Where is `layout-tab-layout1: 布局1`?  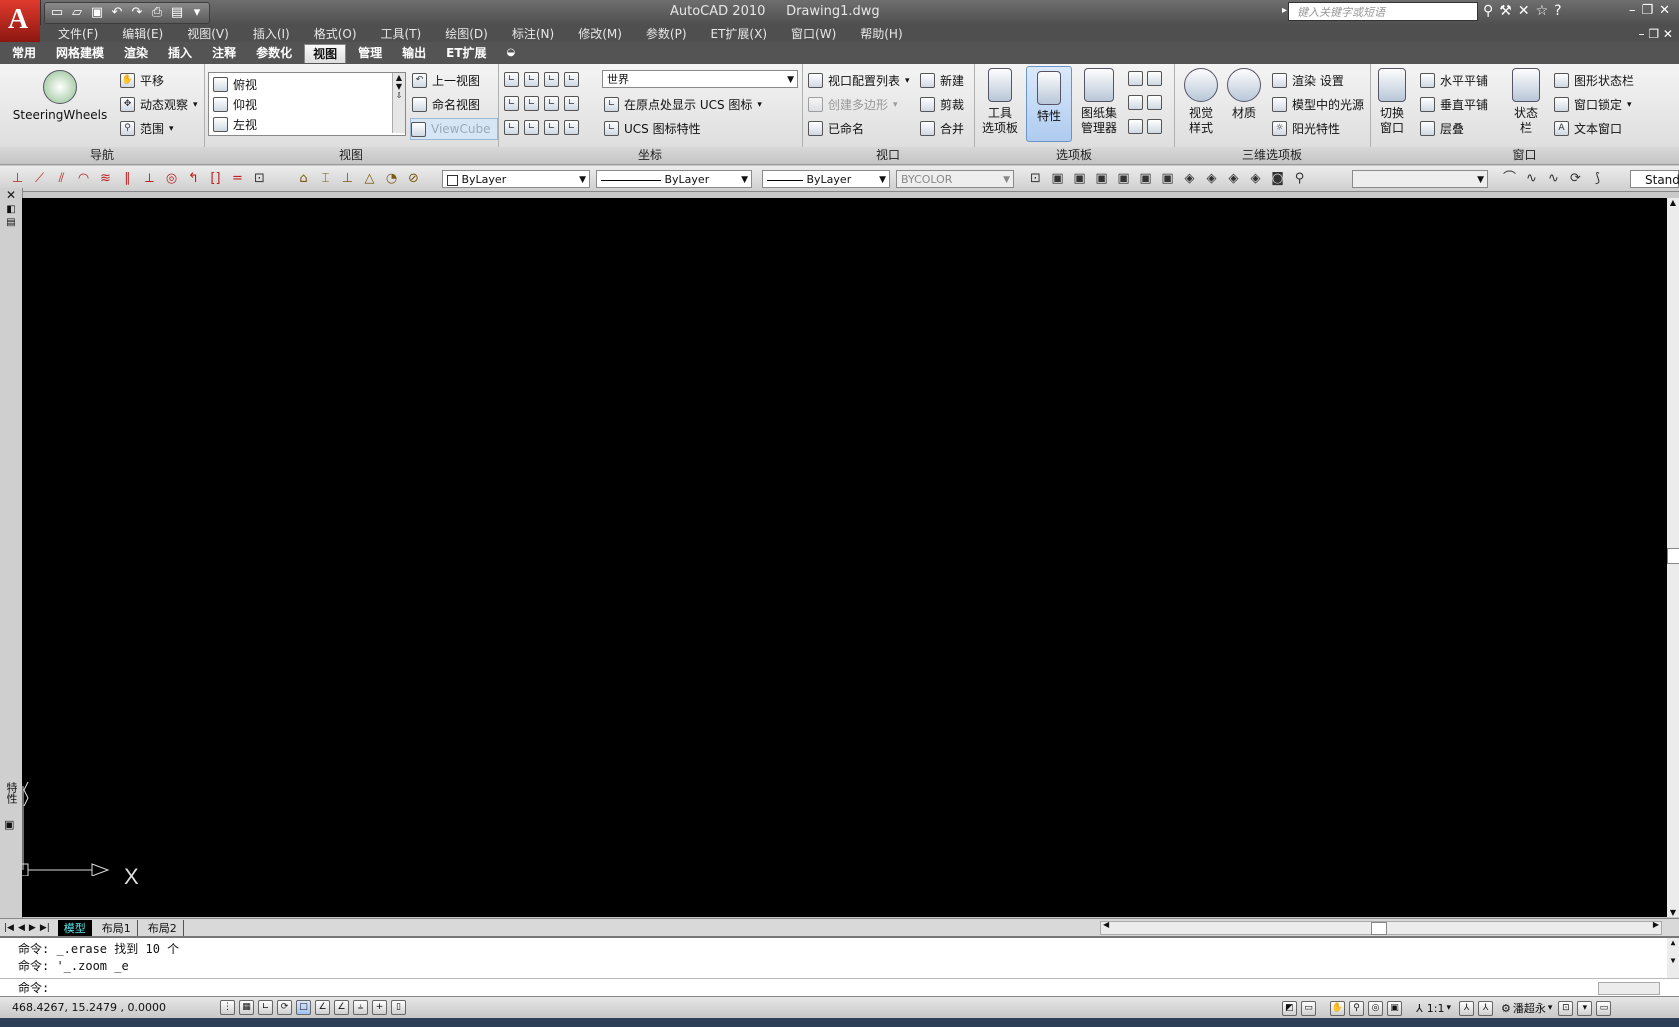 layout-tab-layout1: 布局1 is located at coordinates (117, 927).